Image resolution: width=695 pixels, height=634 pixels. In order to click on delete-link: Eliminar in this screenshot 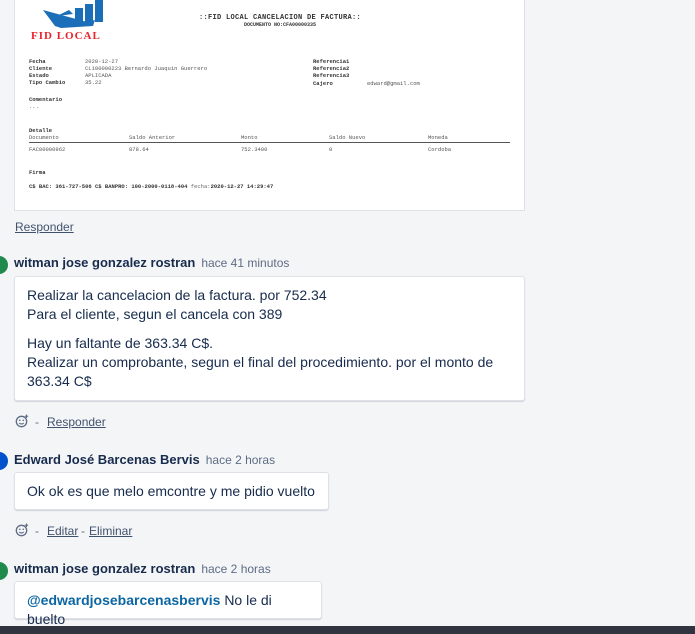, I will do `click(110, 531)`.